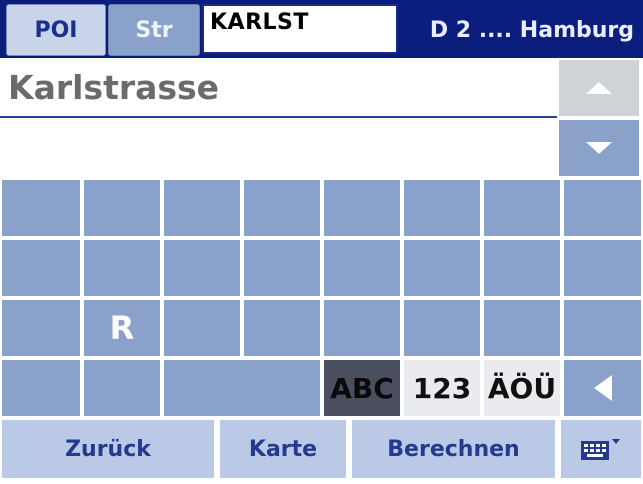 This screenshot has width=643, height=484. I want to click on keyboard-icon, so click(600, 449).